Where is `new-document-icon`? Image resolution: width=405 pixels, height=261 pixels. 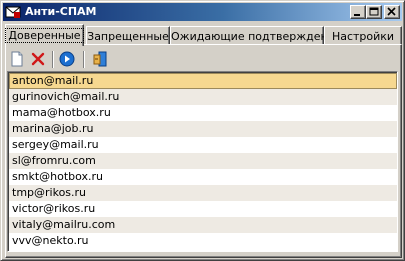 new-document-icon is located at coordinates (17, 59).